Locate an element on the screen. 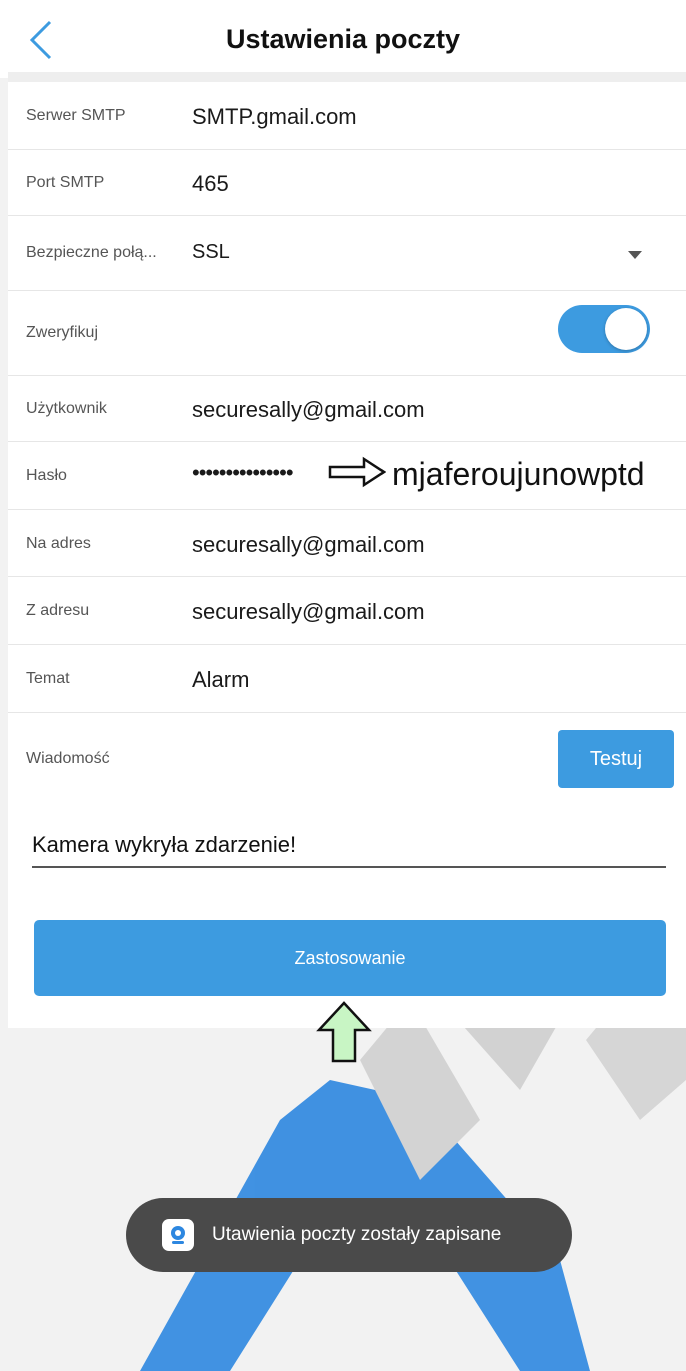 This screenshot has height=1371, width=686. message-label: Wiadomość is located at coordinates (68, 758).